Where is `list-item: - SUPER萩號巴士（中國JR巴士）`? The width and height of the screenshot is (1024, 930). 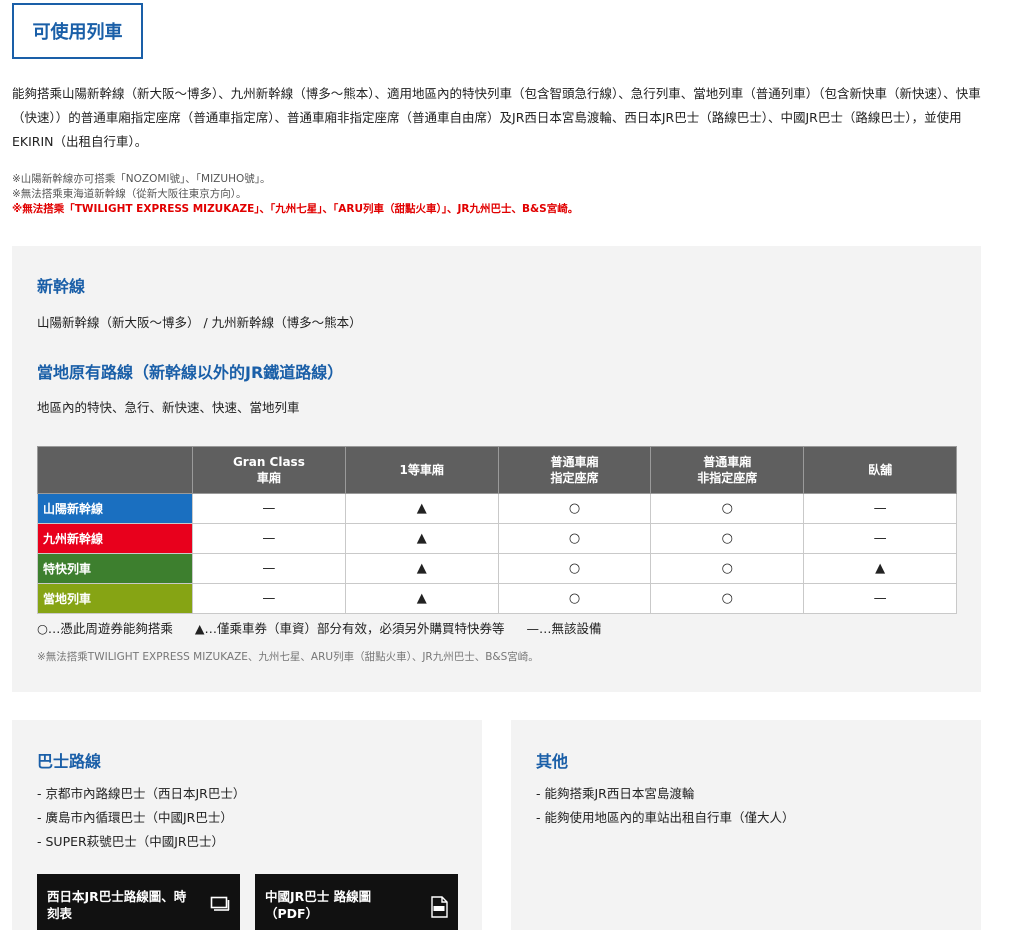
list-item: - SUPER萩號巴士（中國JR巴士） is located at coordinates (131, 841).